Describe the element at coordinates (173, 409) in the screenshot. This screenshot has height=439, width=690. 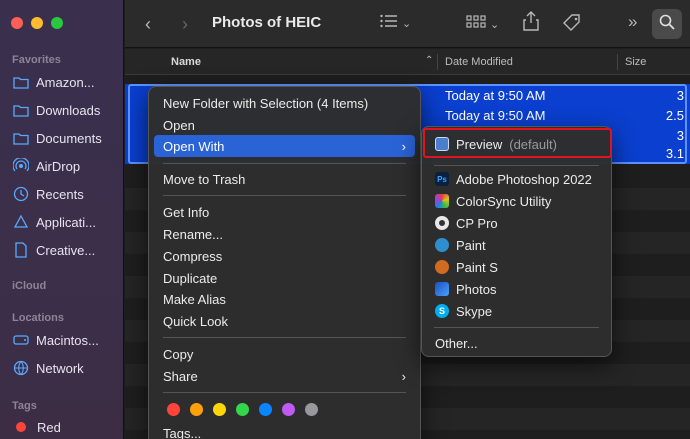
I see `tag-red-dot` at that location.